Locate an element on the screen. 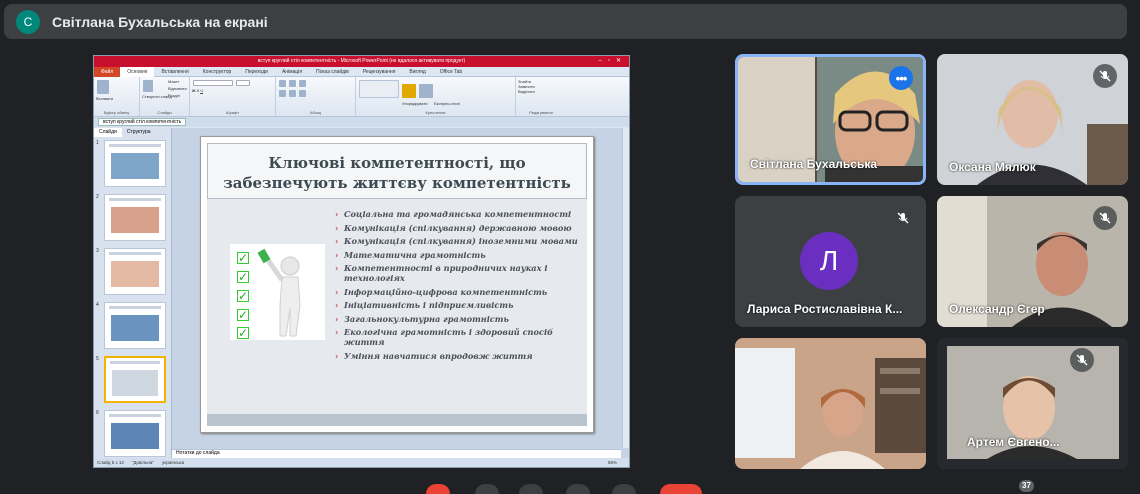 Image resolution: width=1140 pixels, height=494 pixels. slide-thumb-row: 4 is located at coordinates (131, 325).